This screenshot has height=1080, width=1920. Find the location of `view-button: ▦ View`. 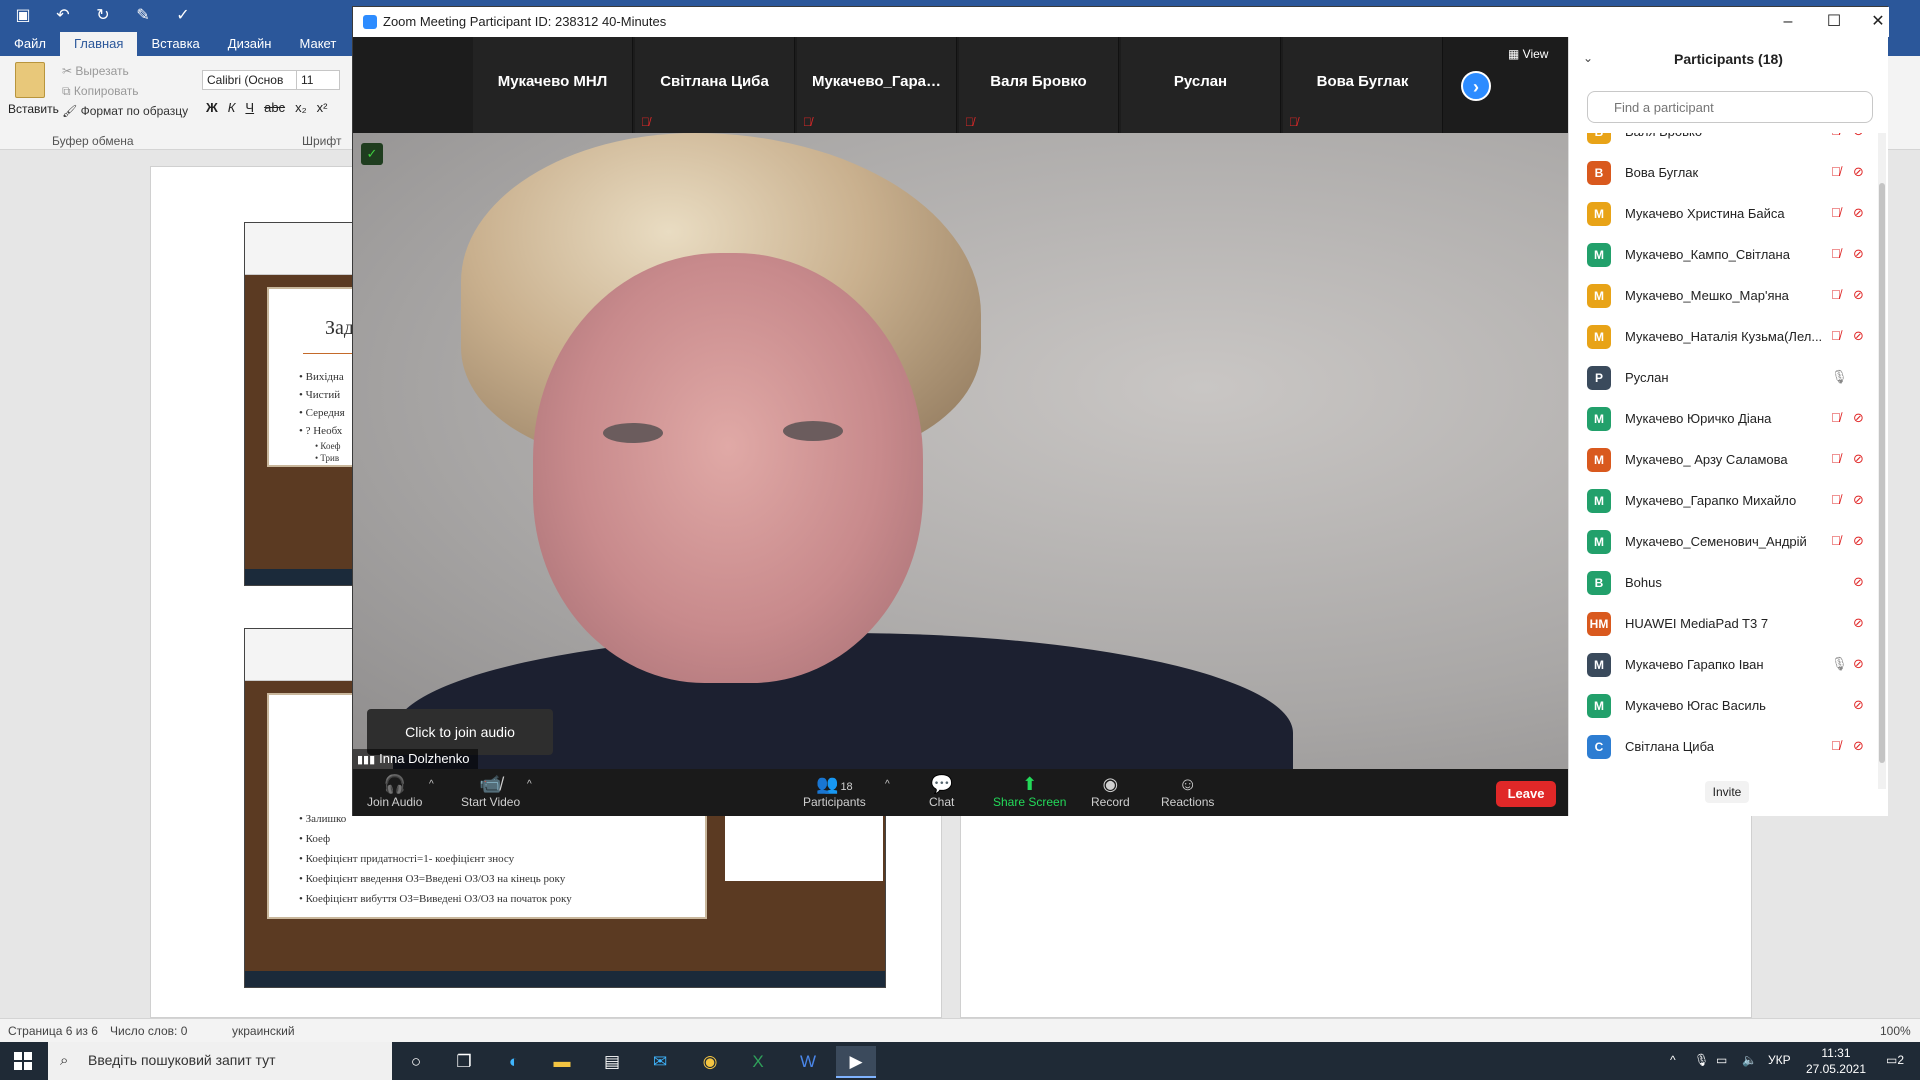

view-button: ▦ View is located at coordinates (1528, 54).